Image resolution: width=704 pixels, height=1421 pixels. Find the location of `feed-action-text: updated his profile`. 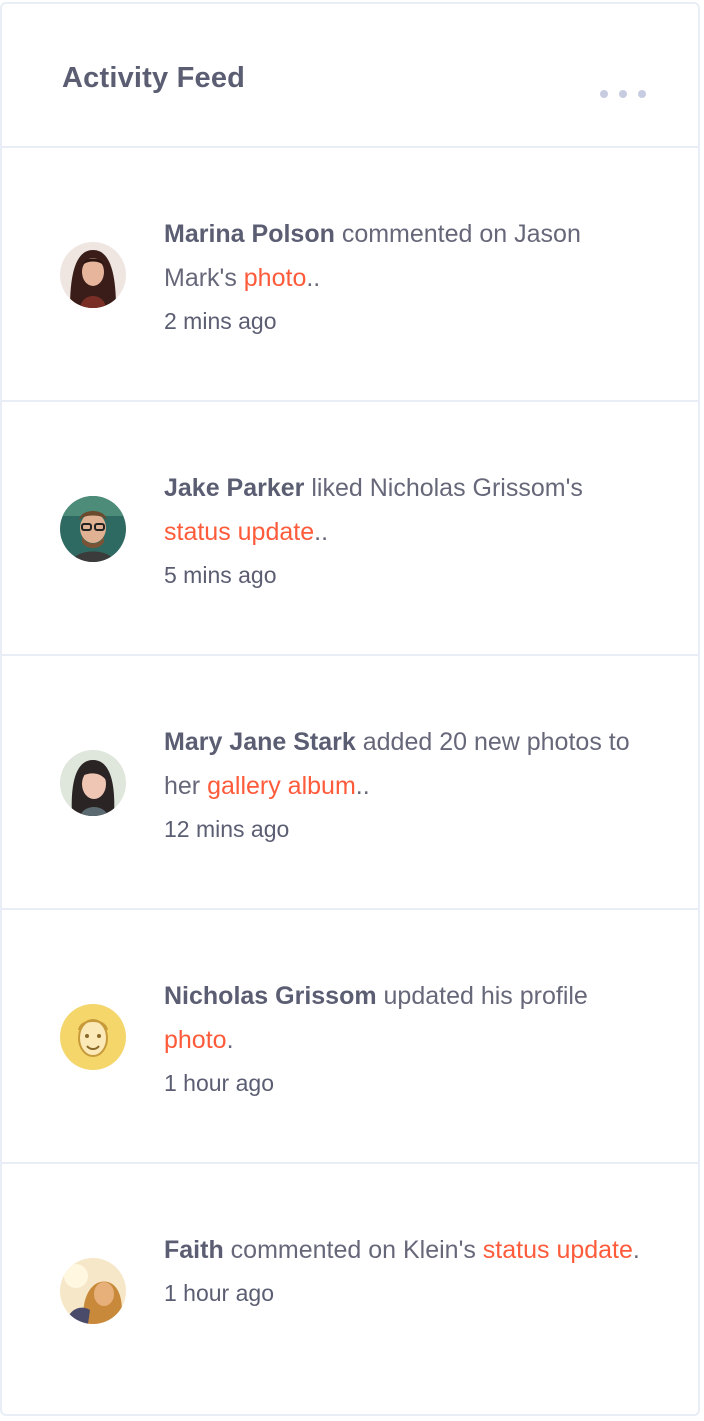

feed-action-text: updated his profile is located at coordinates (482, 996).